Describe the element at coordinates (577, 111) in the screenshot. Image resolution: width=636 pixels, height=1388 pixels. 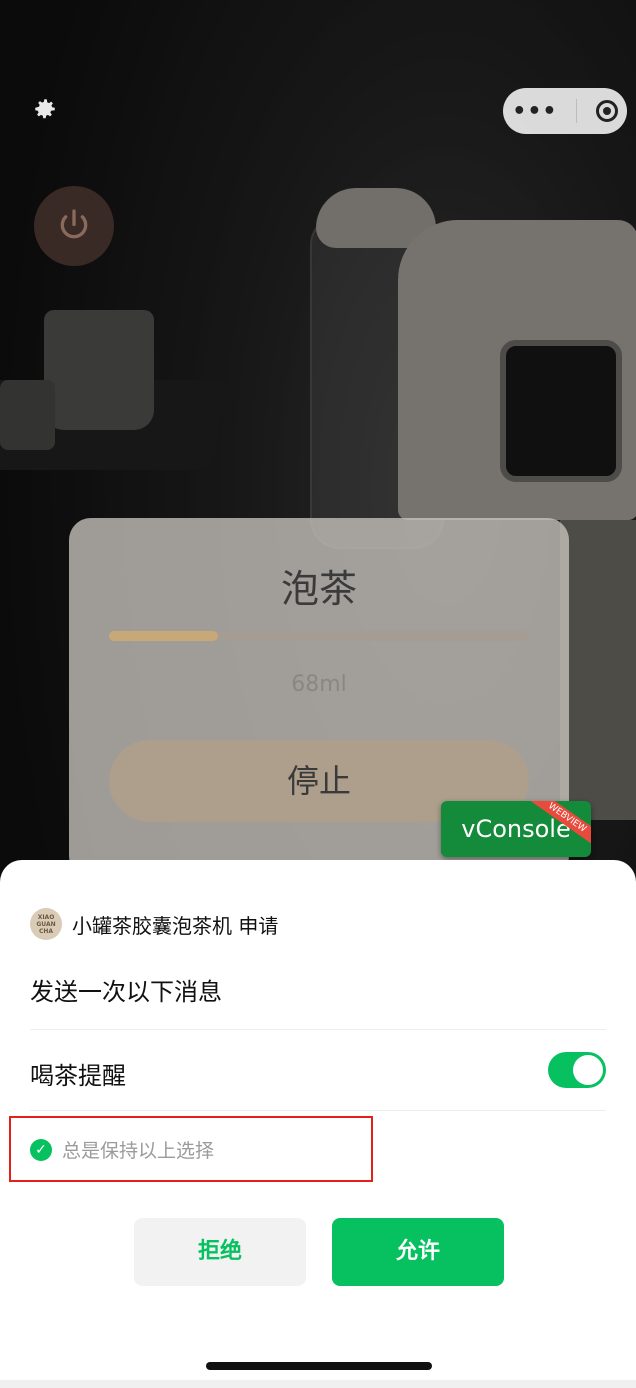
I see `capsule-divider` at that location.